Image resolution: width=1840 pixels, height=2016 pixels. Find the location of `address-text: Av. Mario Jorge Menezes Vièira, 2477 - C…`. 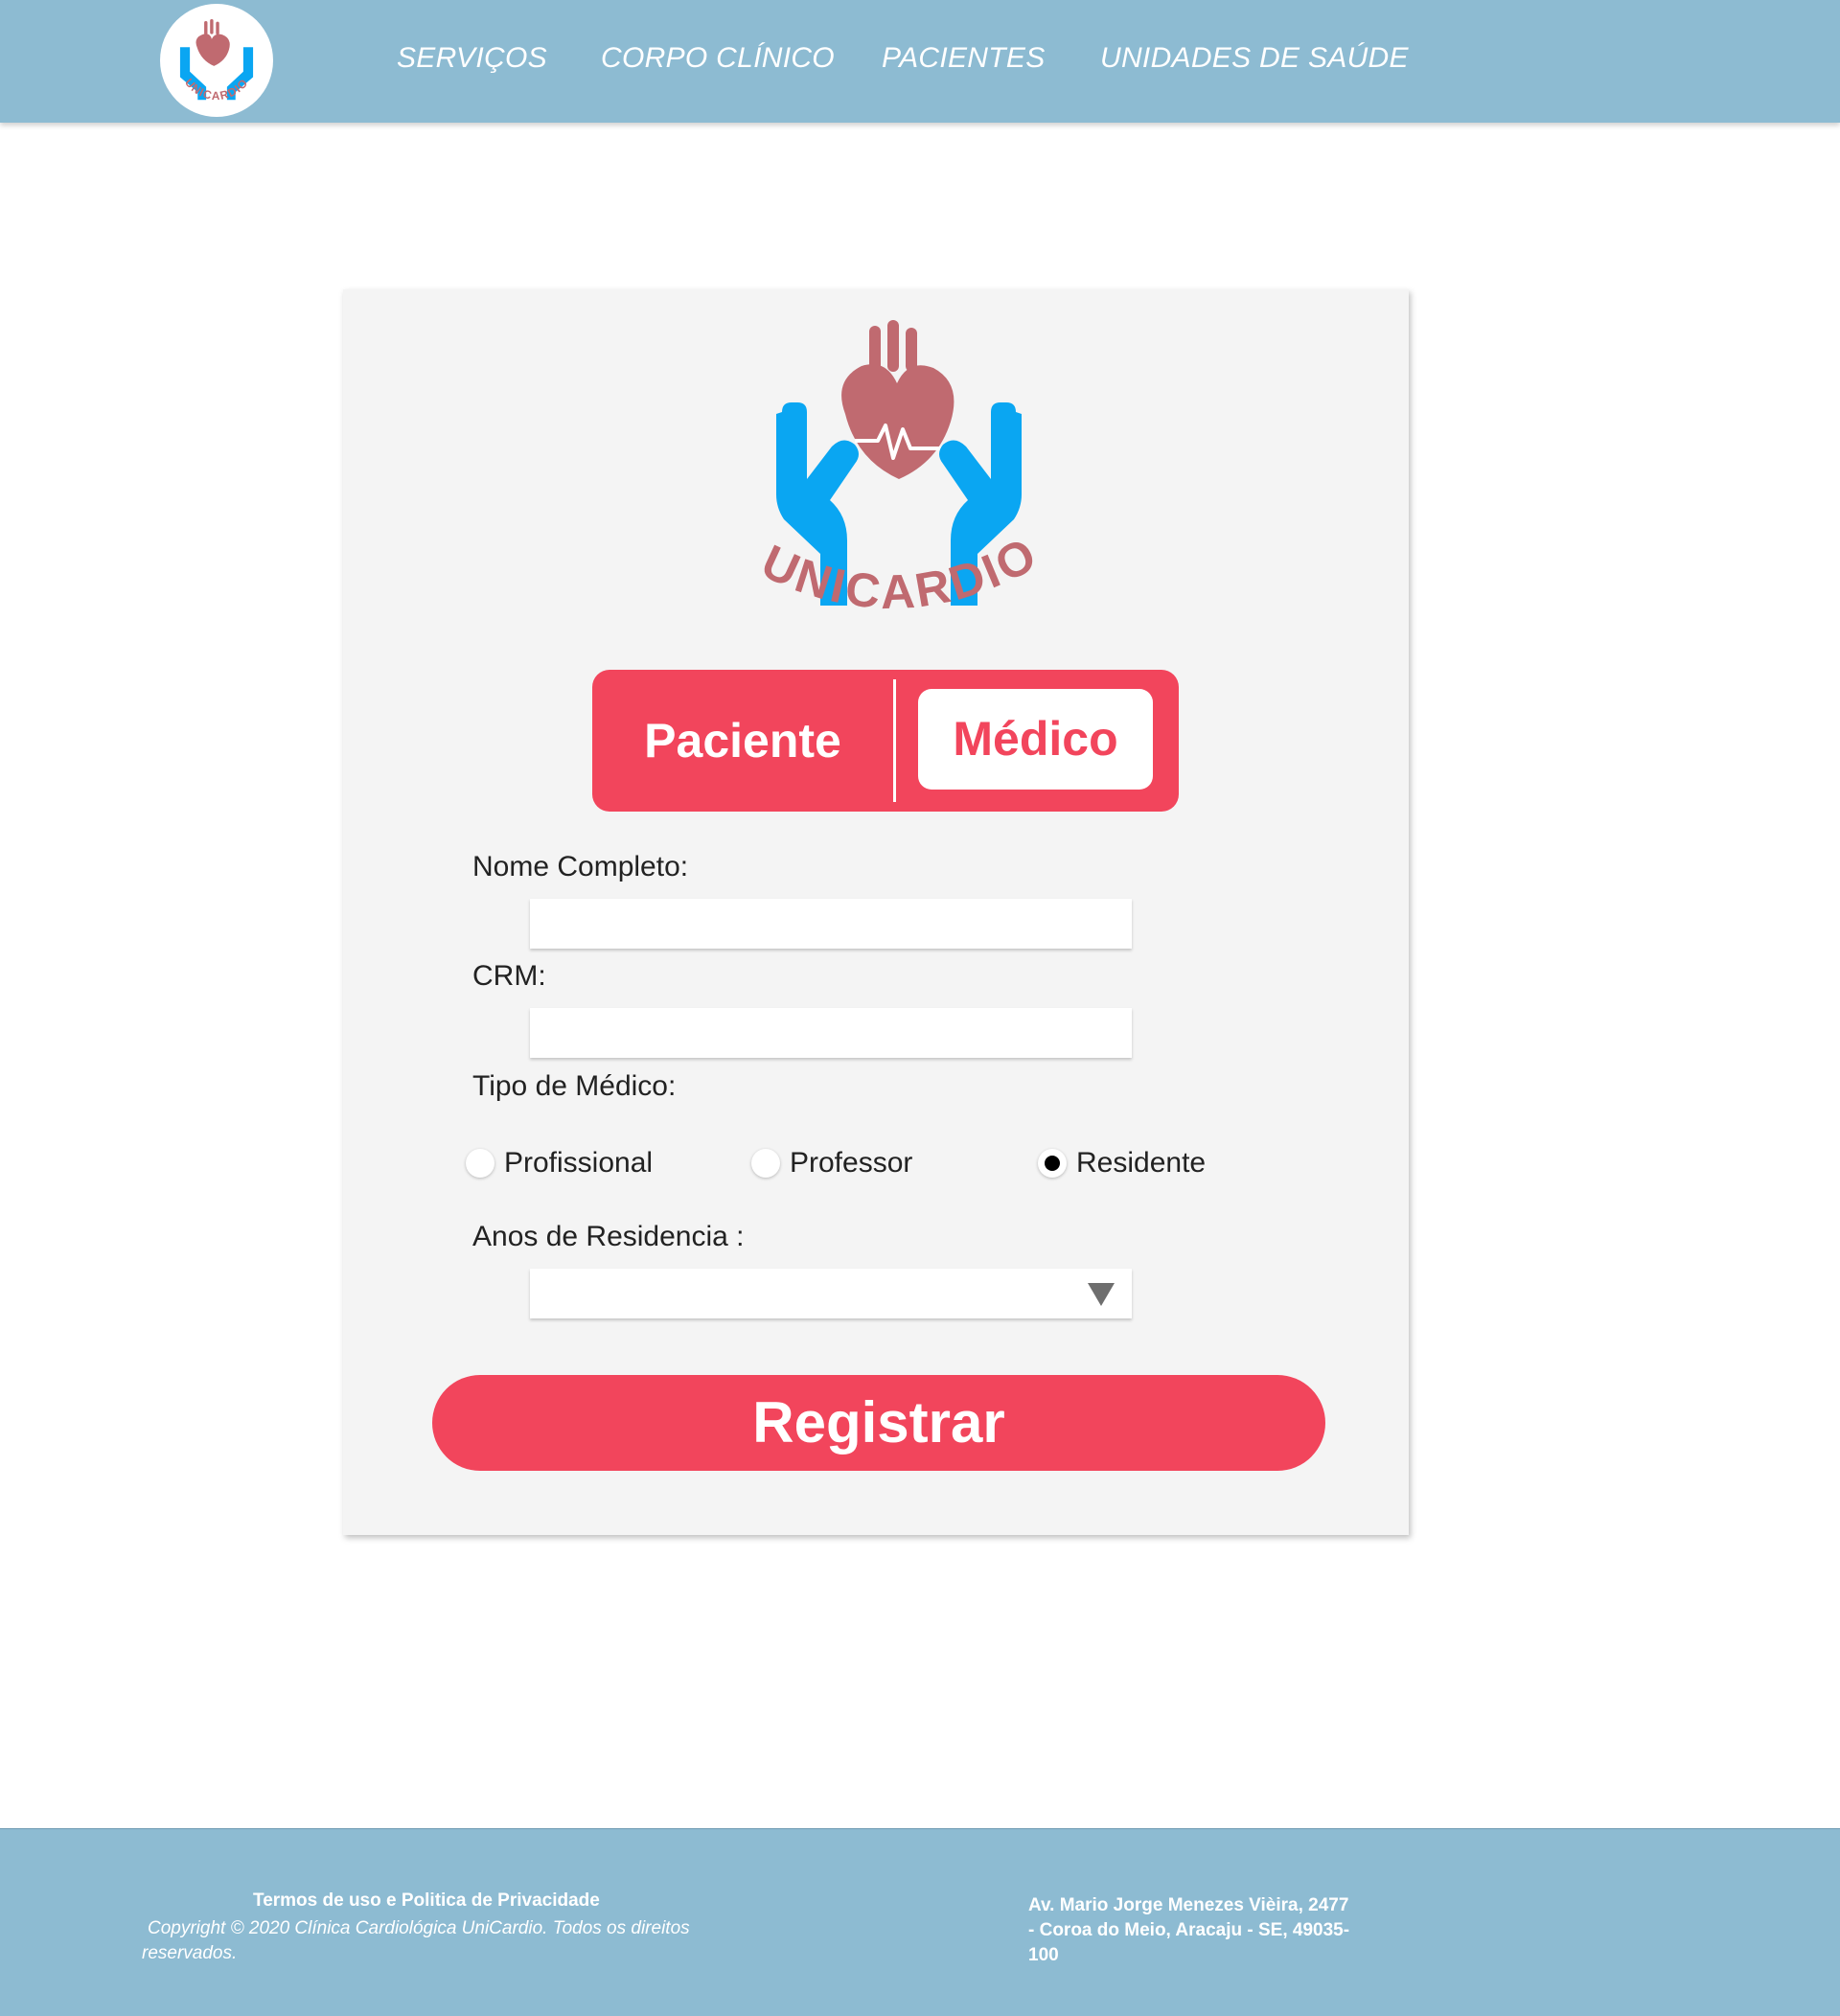

address-text: Av. Mario Jorge Menezes Vièira, 2477 - C… is located at coordinates (1189, 1930).